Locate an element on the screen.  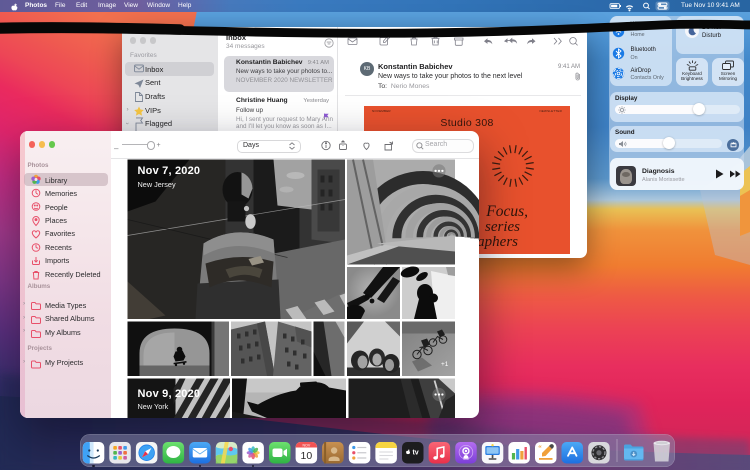
svg-text: +1 is located at coordinates (445, 364).